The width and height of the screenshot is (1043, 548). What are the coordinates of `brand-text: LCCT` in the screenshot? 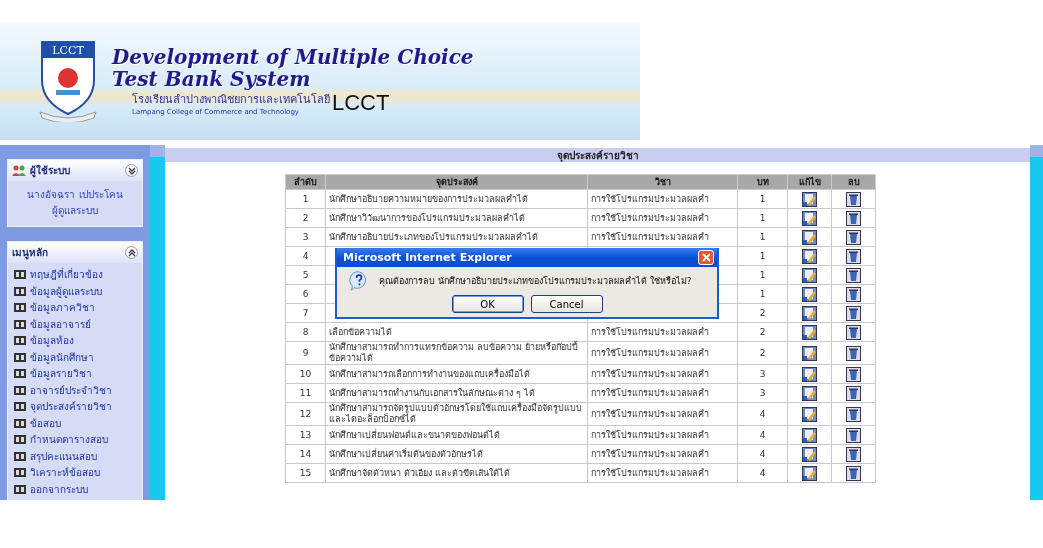 It's located at (361, 103).